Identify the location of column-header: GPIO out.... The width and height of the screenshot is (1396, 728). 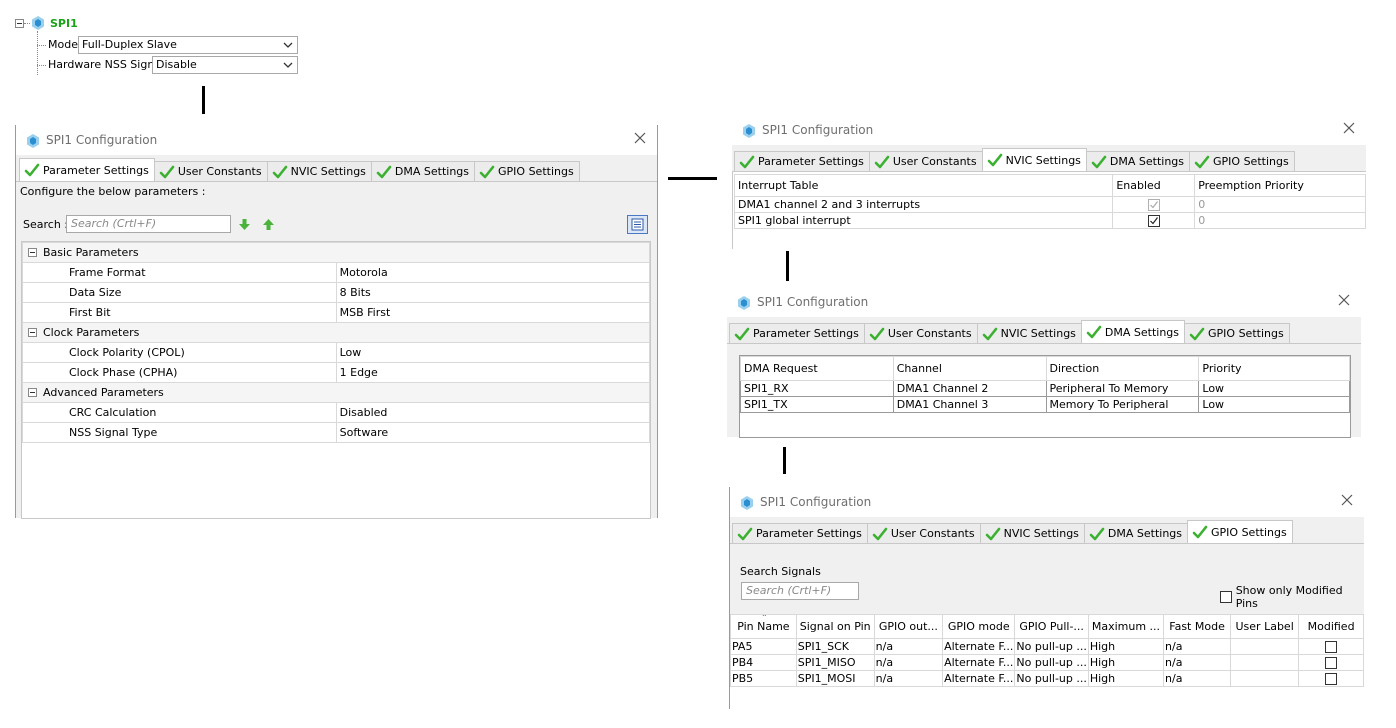
(908, 626).